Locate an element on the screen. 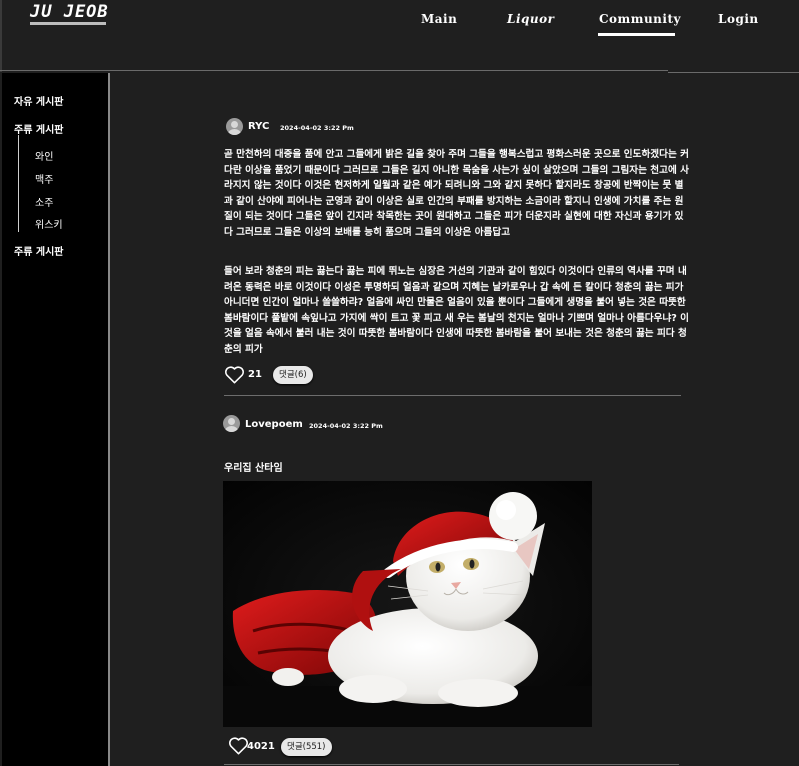 This screenshot has height=766, width=799. sidebar-tree-line is located at coordinates (18, 183).